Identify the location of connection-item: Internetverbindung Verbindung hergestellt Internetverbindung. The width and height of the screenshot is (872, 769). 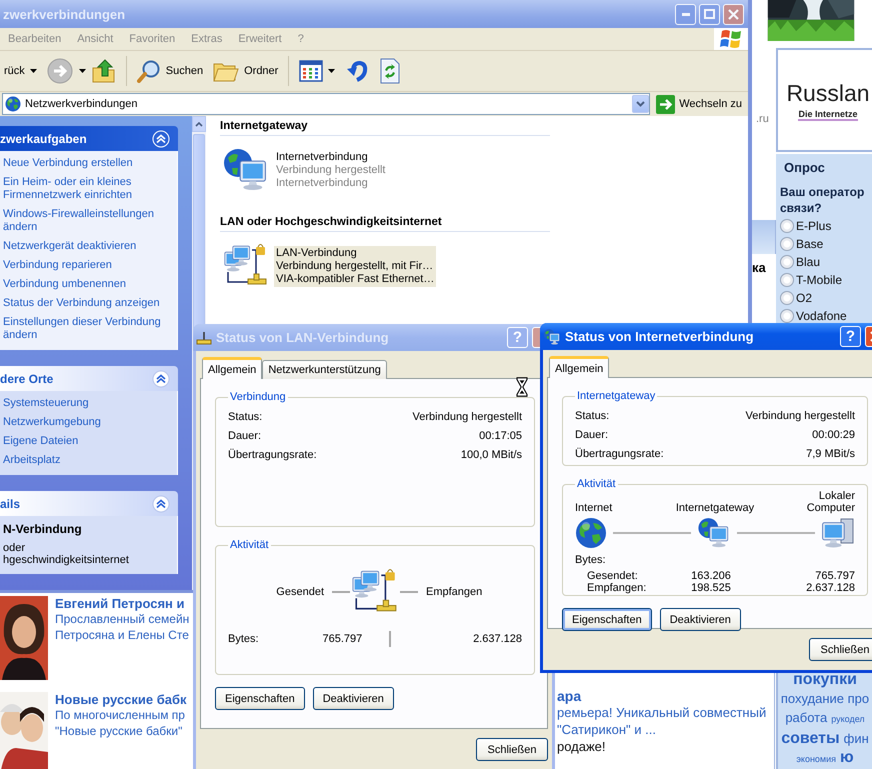
(484, 170).